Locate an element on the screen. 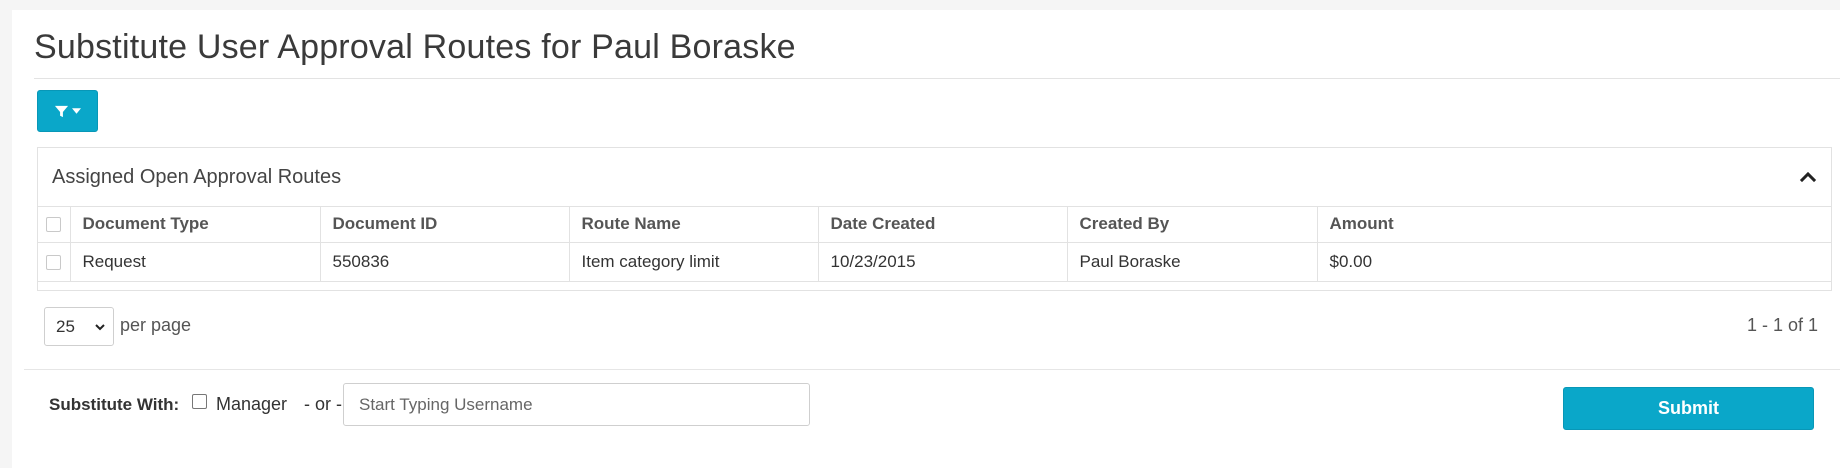 The image size is (1840, 468). row-checkbox is located at coordinates (54, 262).